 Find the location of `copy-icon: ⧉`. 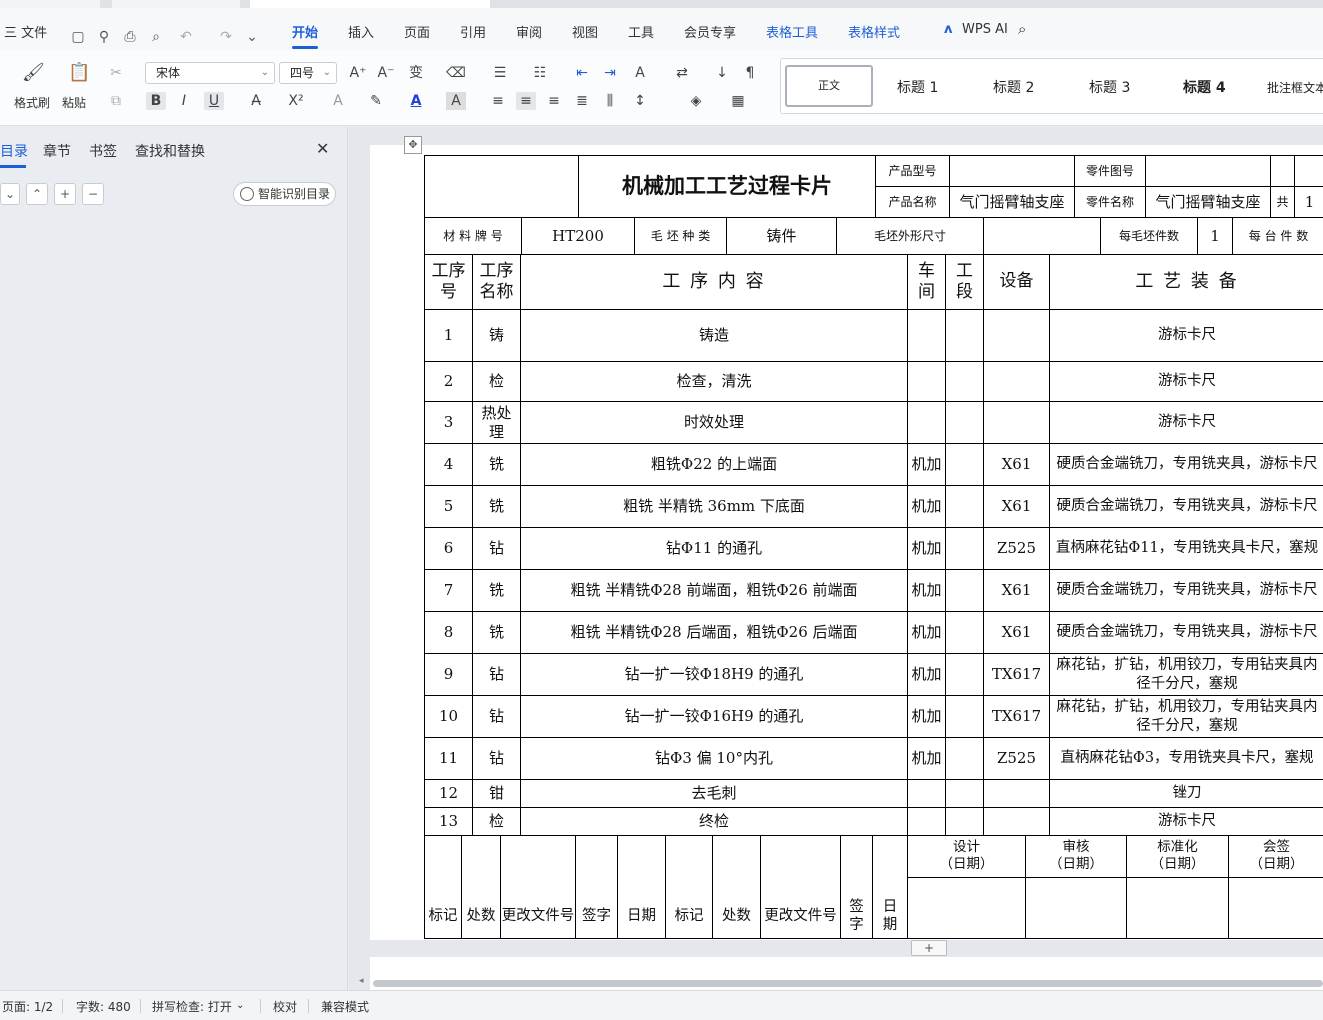

copy-icon: ⧉ is located at coordinates (116, 101).